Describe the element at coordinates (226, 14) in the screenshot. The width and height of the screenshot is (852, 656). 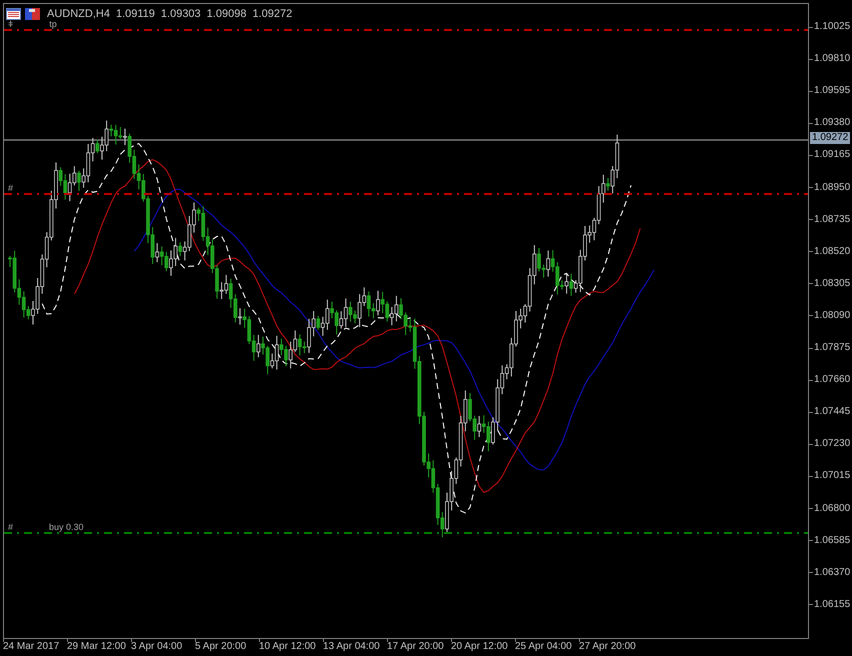
I see `ohlc-value: 1.09098` at that location.